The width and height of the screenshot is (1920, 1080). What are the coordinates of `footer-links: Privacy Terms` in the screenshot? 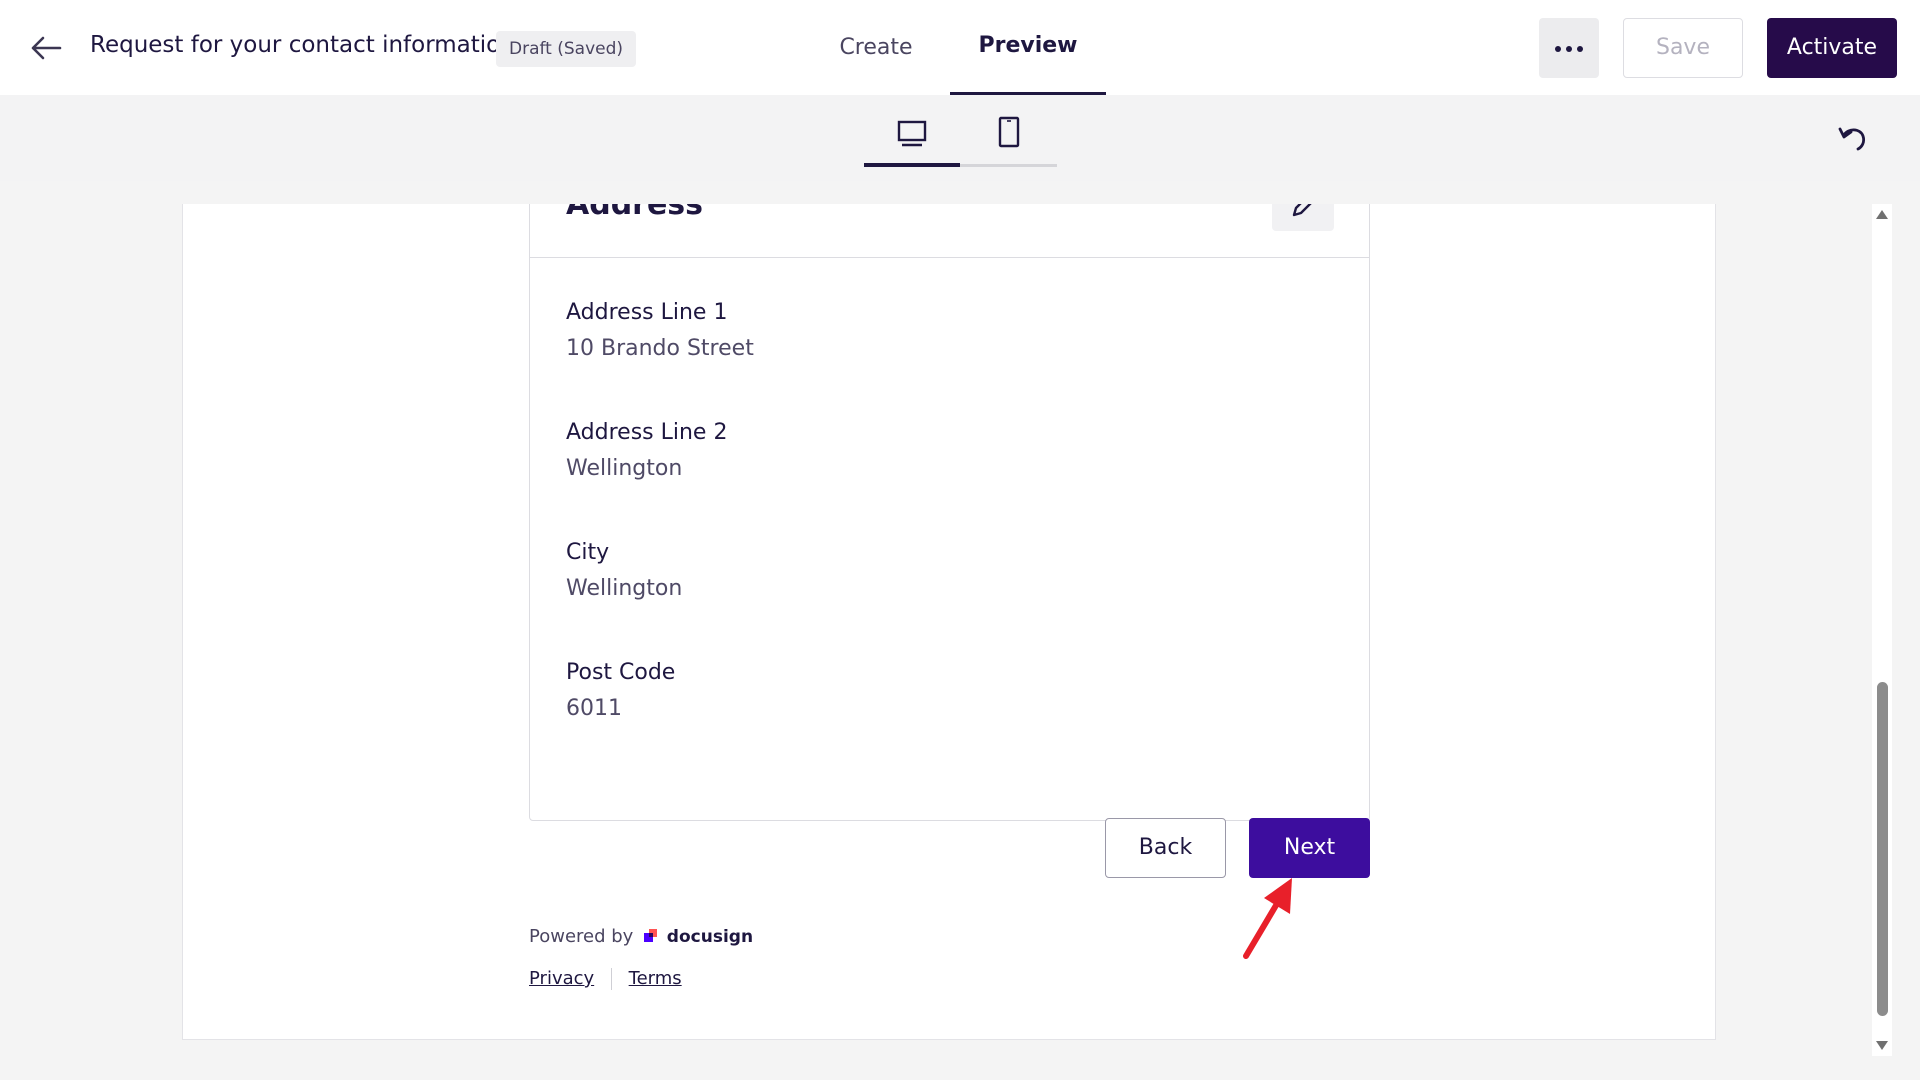 It's located at (605, 979).